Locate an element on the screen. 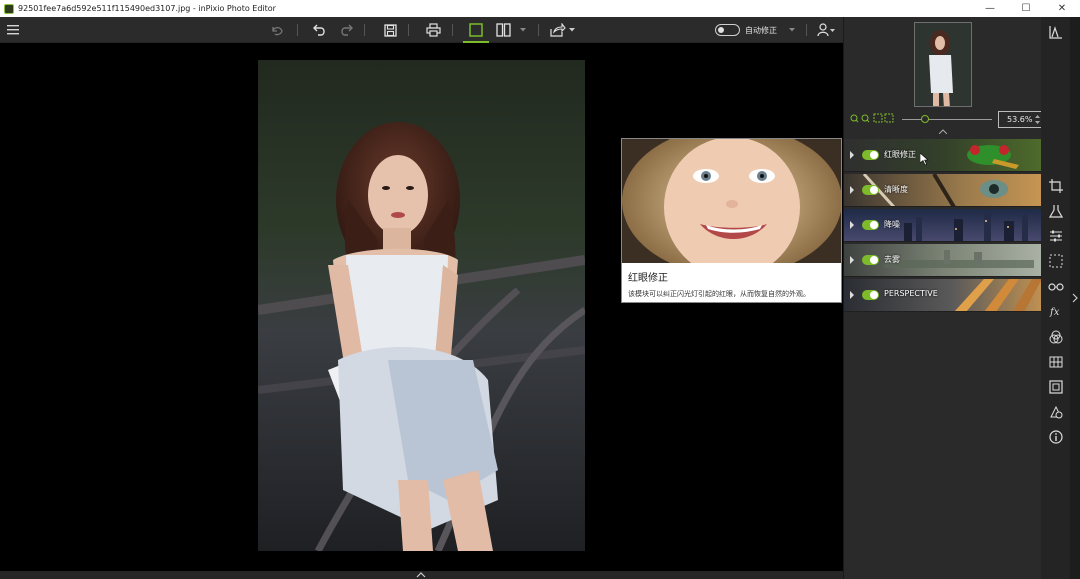 The height and width of the screenshot is (579, 1080). module-label: 红眼修正 is located at coordinates (900, 154).